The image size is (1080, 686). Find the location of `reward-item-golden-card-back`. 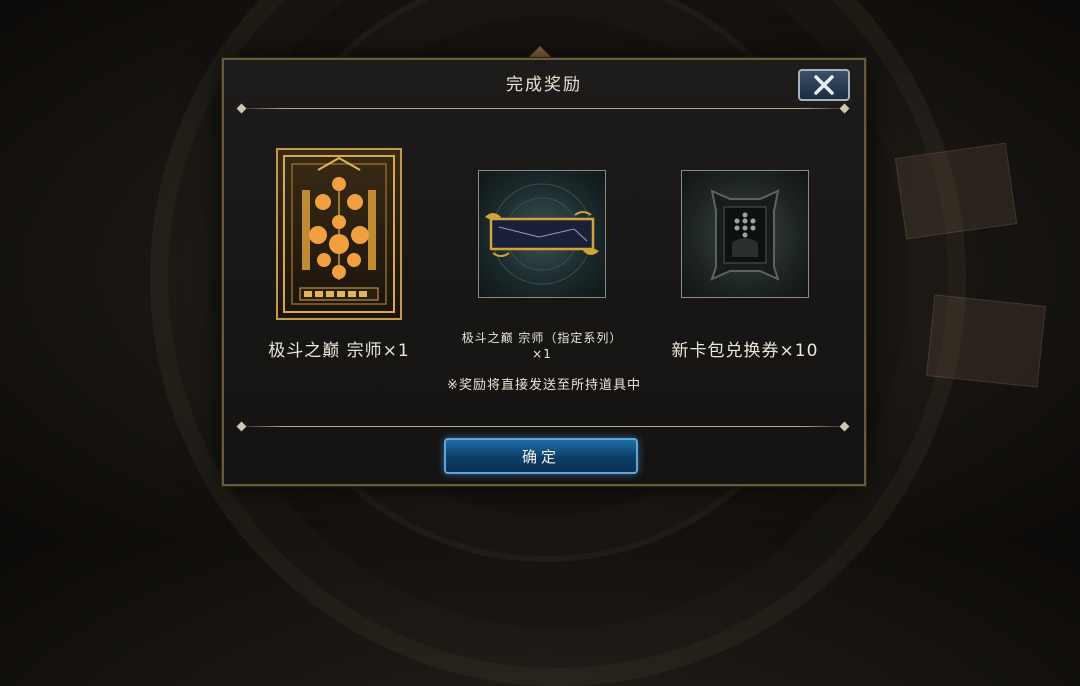

reward-item-golden-card-back is located at coordinates (339, 234).